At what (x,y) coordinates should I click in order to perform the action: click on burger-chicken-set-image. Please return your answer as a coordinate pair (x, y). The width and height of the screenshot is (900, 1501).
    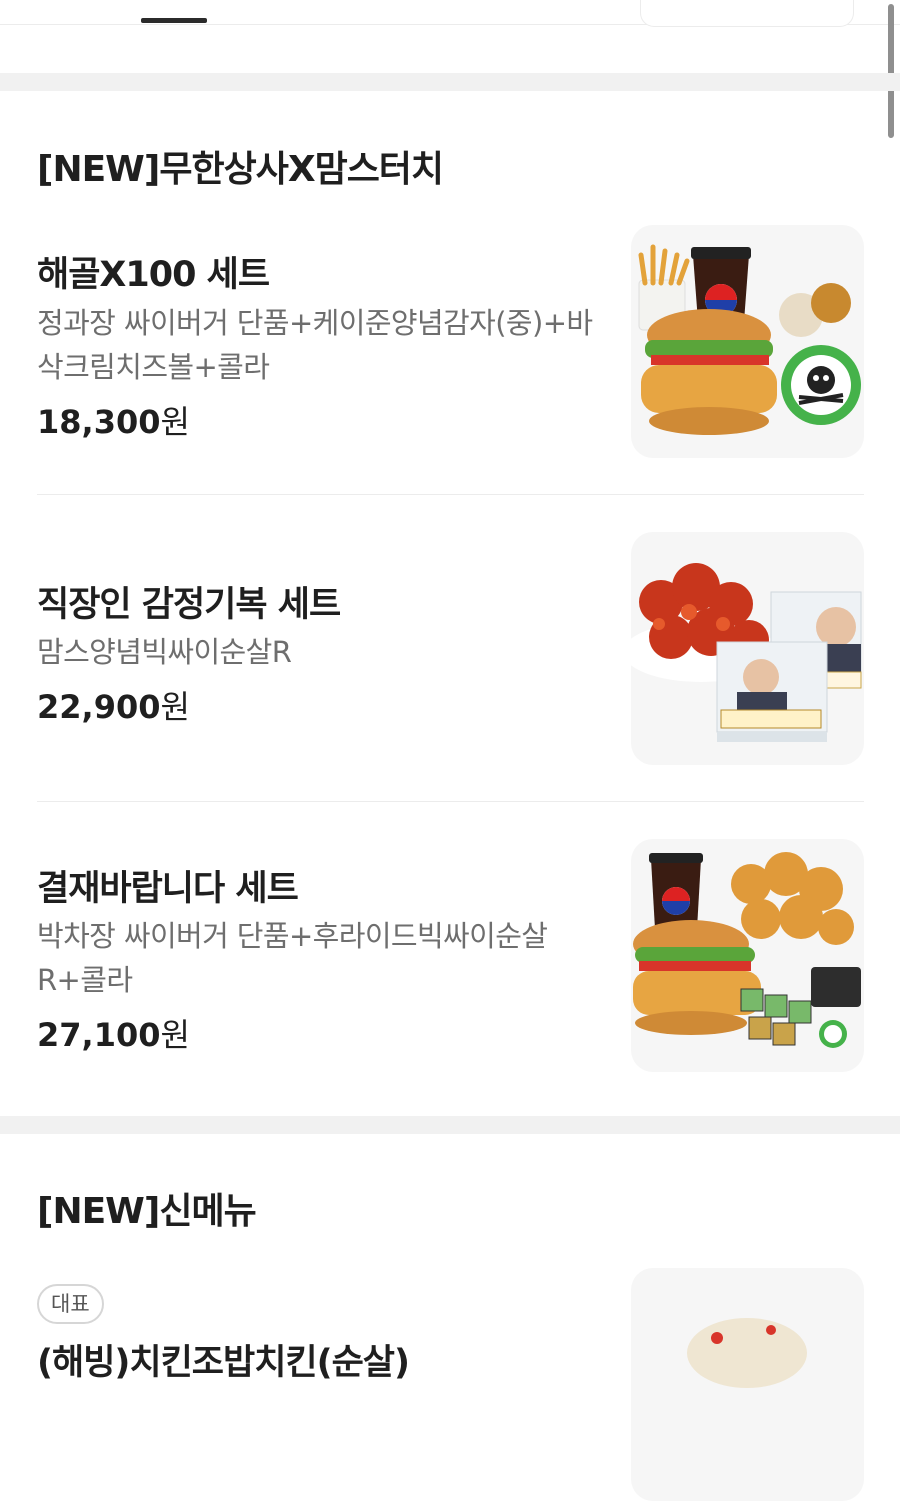
    Looking at the image, I should click on (747, 955).